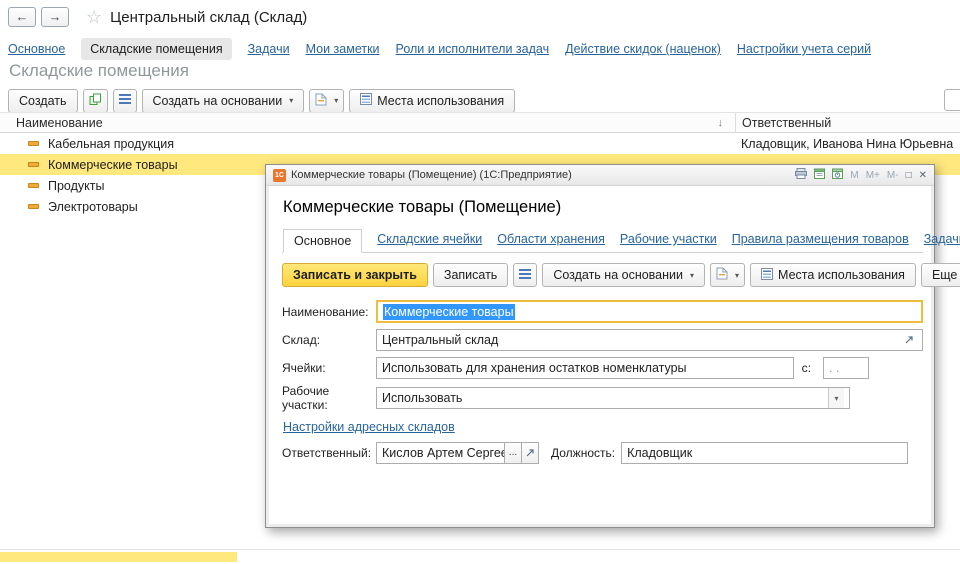 Image resolution: width=960 pixels, height=564 pixels. I want to click on search-input, so click(952, 100).